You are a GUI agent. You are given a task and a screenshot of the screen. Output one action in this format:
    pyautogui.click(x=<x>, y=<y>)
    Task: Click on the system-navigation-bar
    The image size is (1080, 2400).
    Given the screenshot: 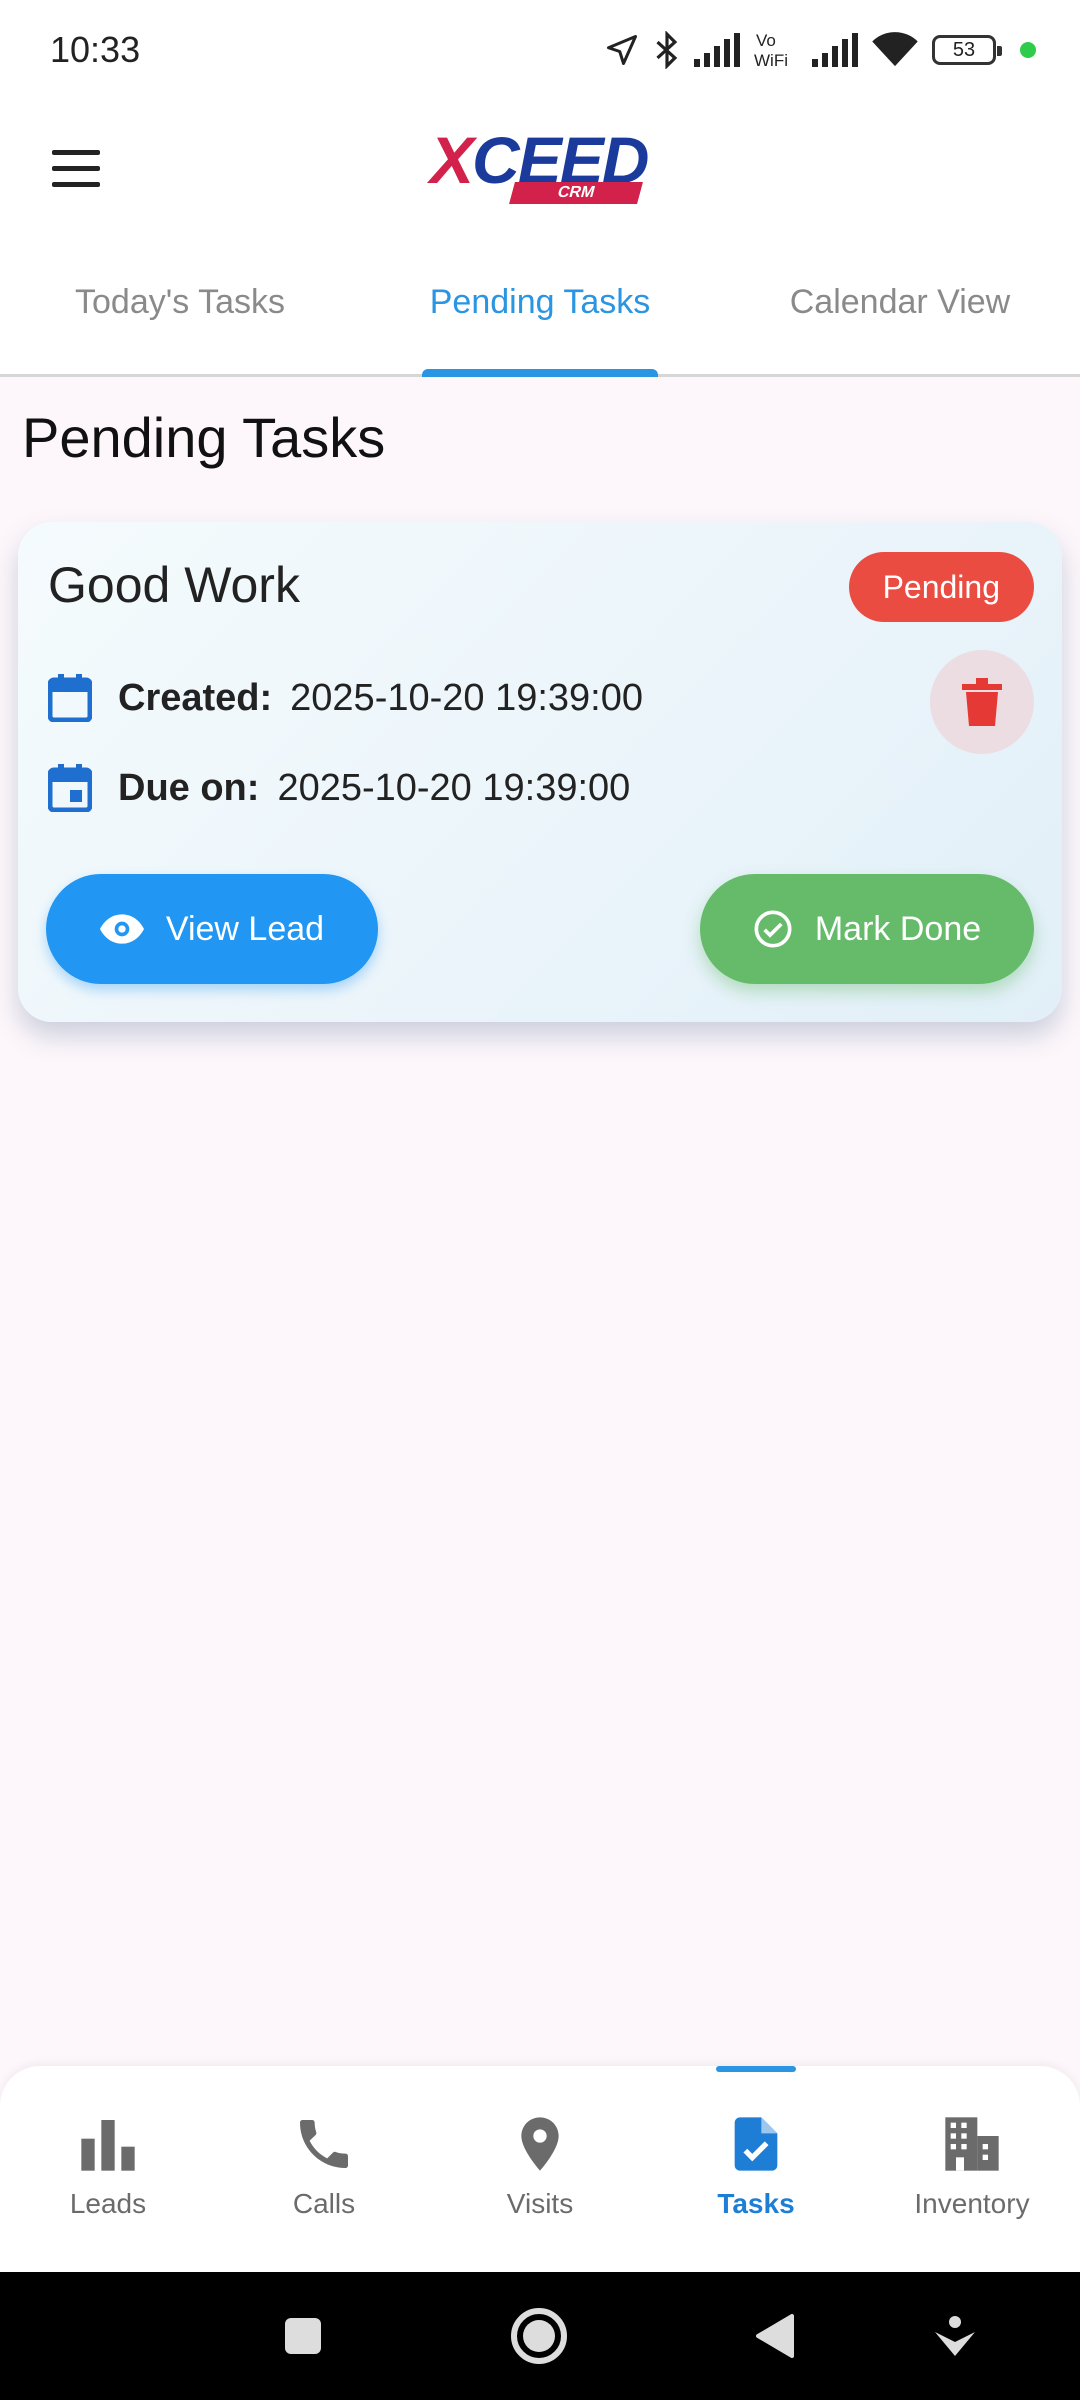 What is the action you would take?
    pyautogui.click(x=540, y=2336)
    